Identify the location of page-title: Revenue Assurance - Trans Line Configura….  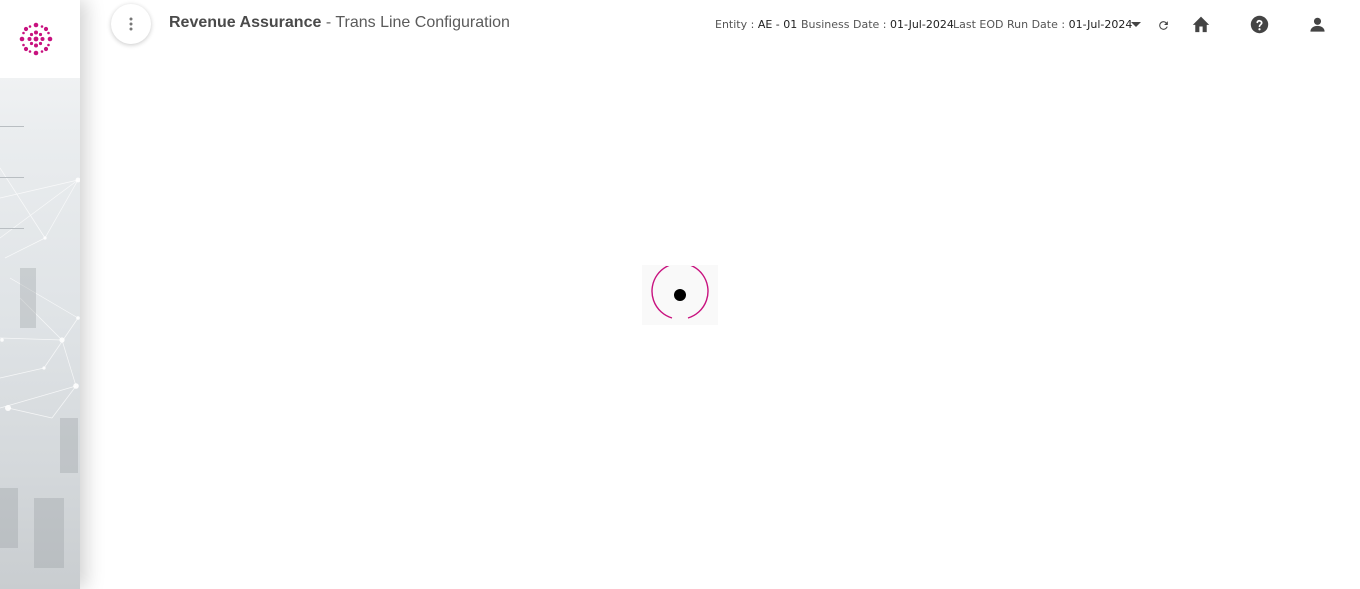
(339, 23).